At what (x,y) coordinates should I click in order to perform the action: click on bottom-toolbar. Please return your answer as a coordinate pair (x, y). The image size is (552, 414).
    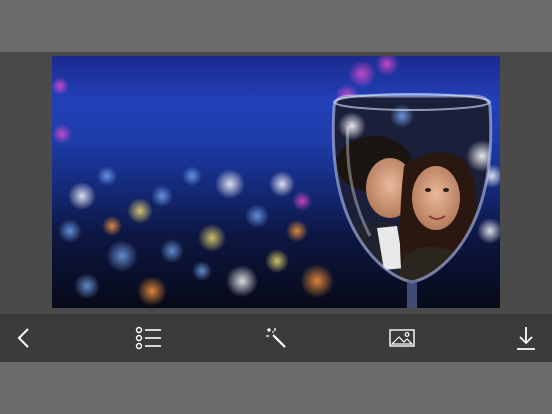
    Looking at the image, I should click on (276, 338).